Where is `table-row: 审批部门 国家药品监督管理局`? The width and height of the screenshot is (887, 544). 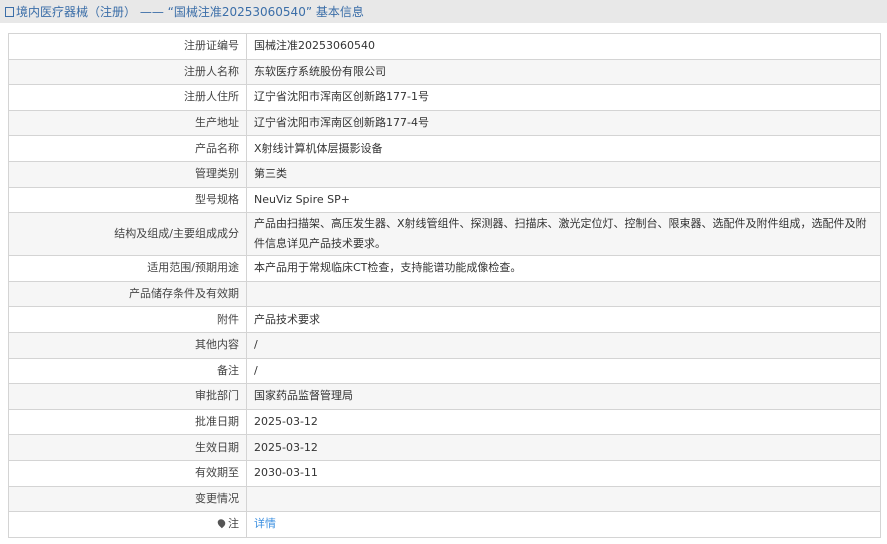
table-row: 审批部门 国家药品监督管理局 is located at coordinates (444, 396).